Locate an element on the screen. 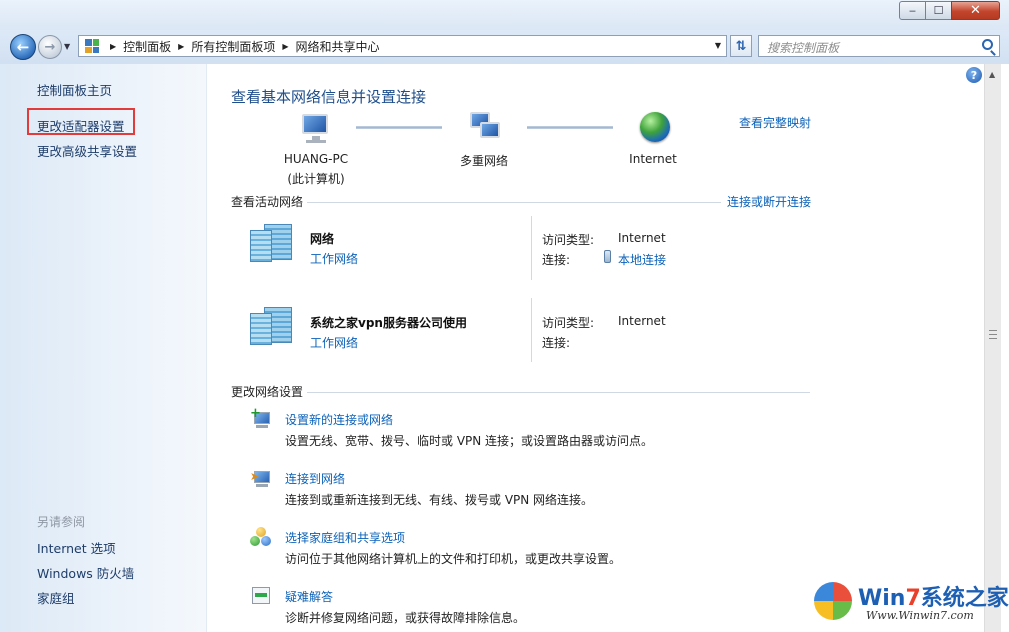  maximize-icon: ☐ is located at coordinates (938, 10).